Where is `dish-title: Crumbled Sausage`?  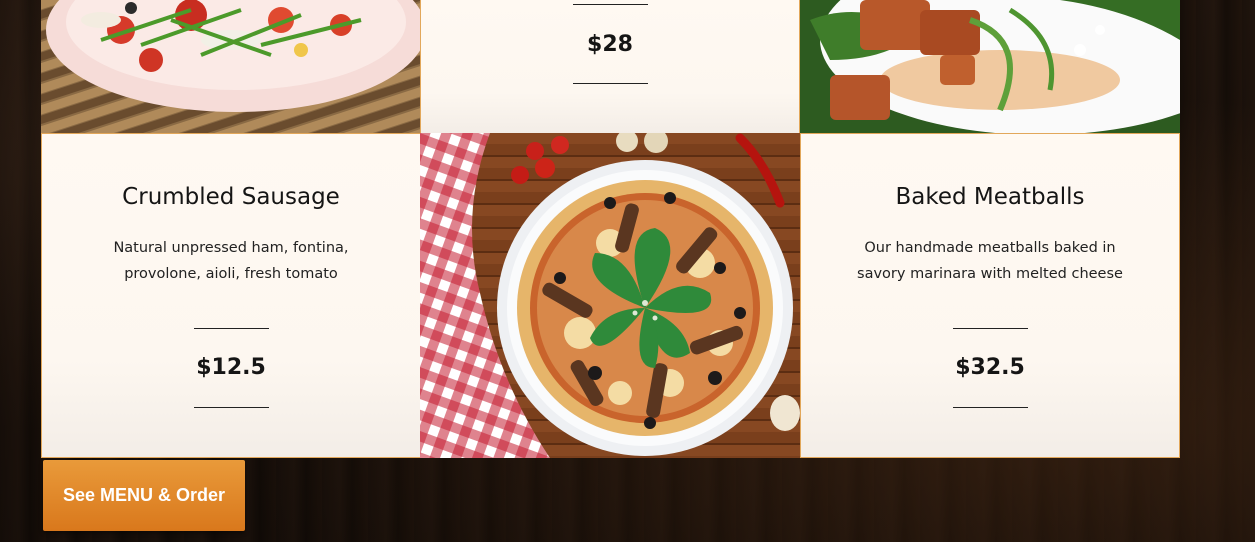
dish-title: Crumbled Sausage is located at coordinates (231, 197).